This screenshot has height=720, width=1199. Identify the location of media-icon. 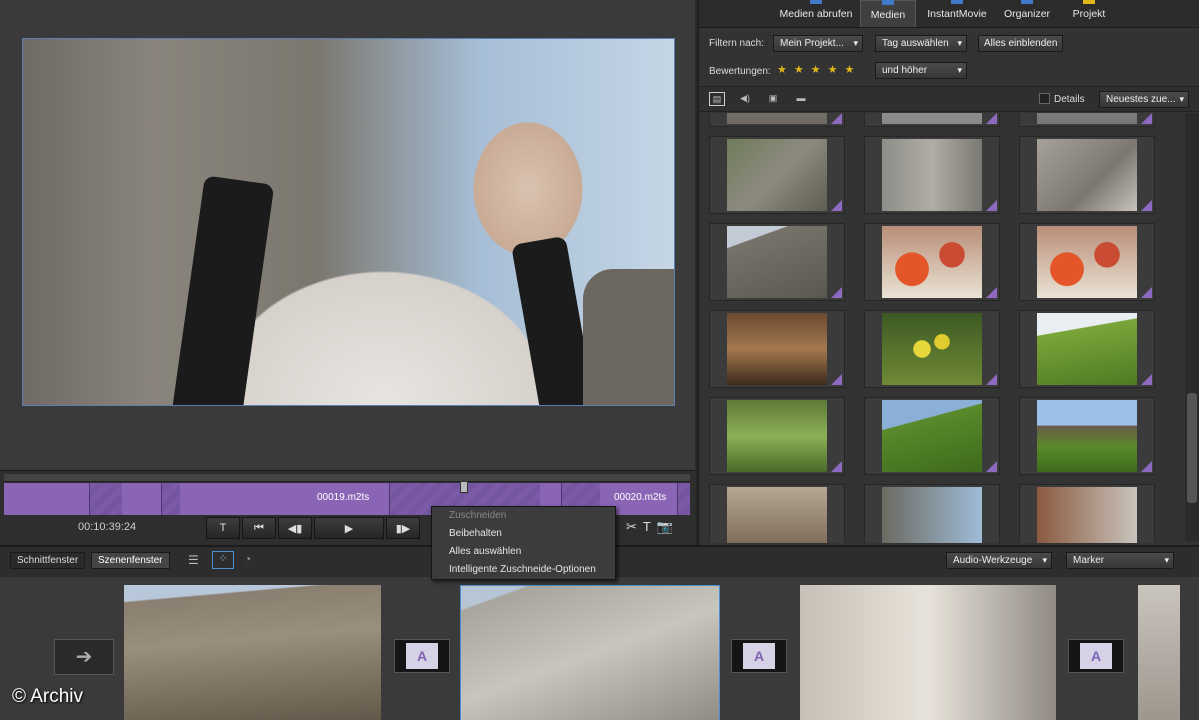
(888, 2).